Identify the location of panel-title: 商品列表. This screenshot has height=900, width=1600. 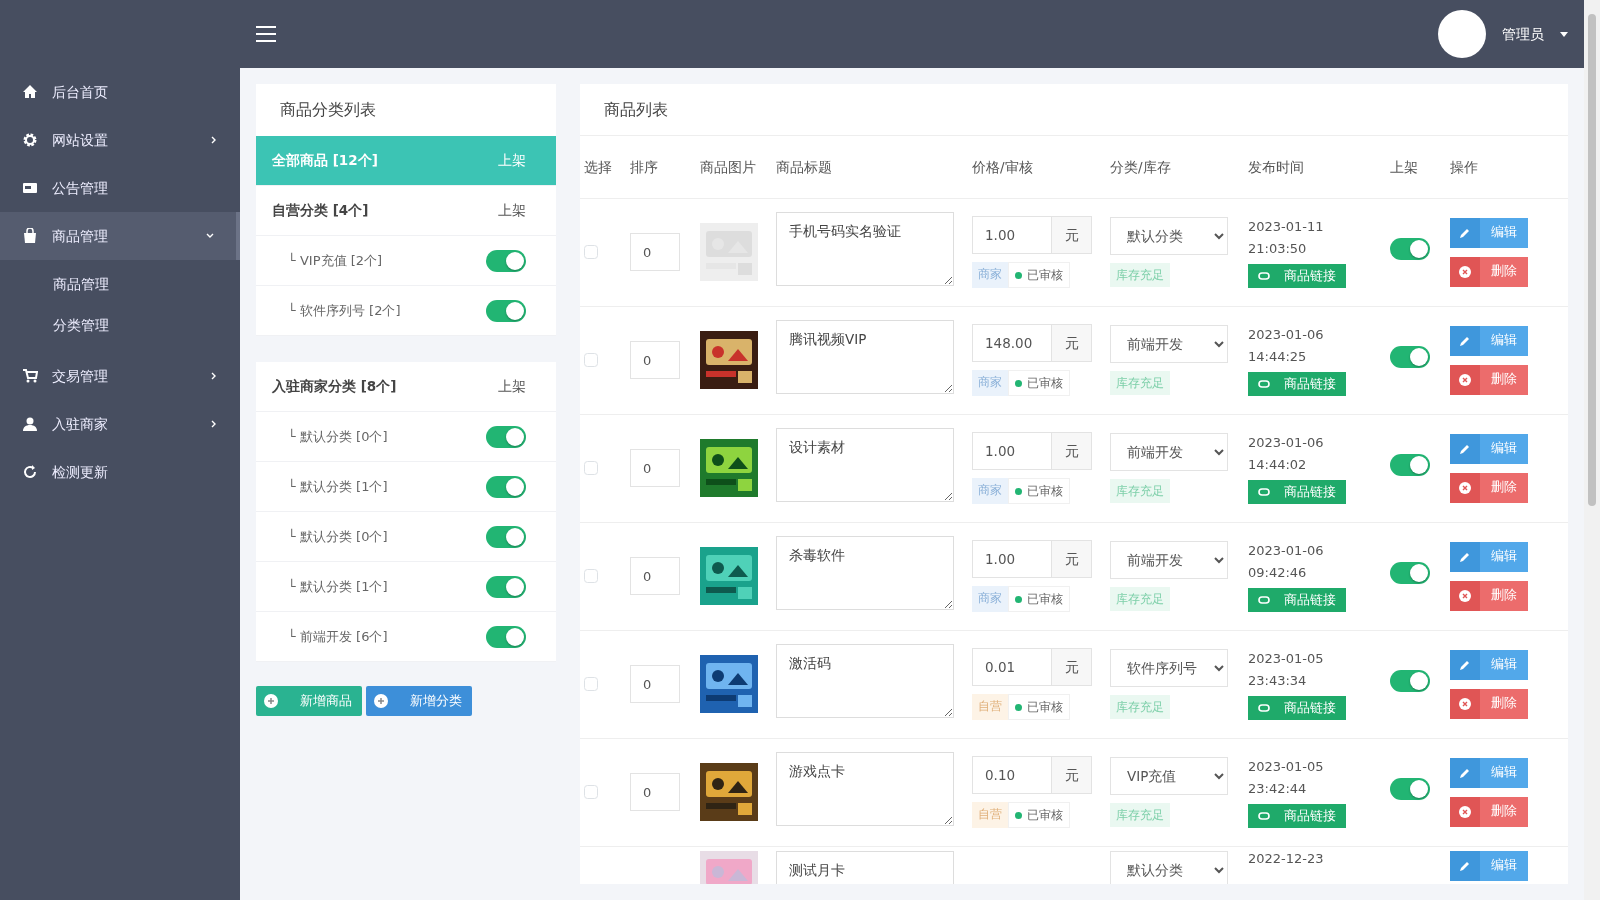
(1074, 110).